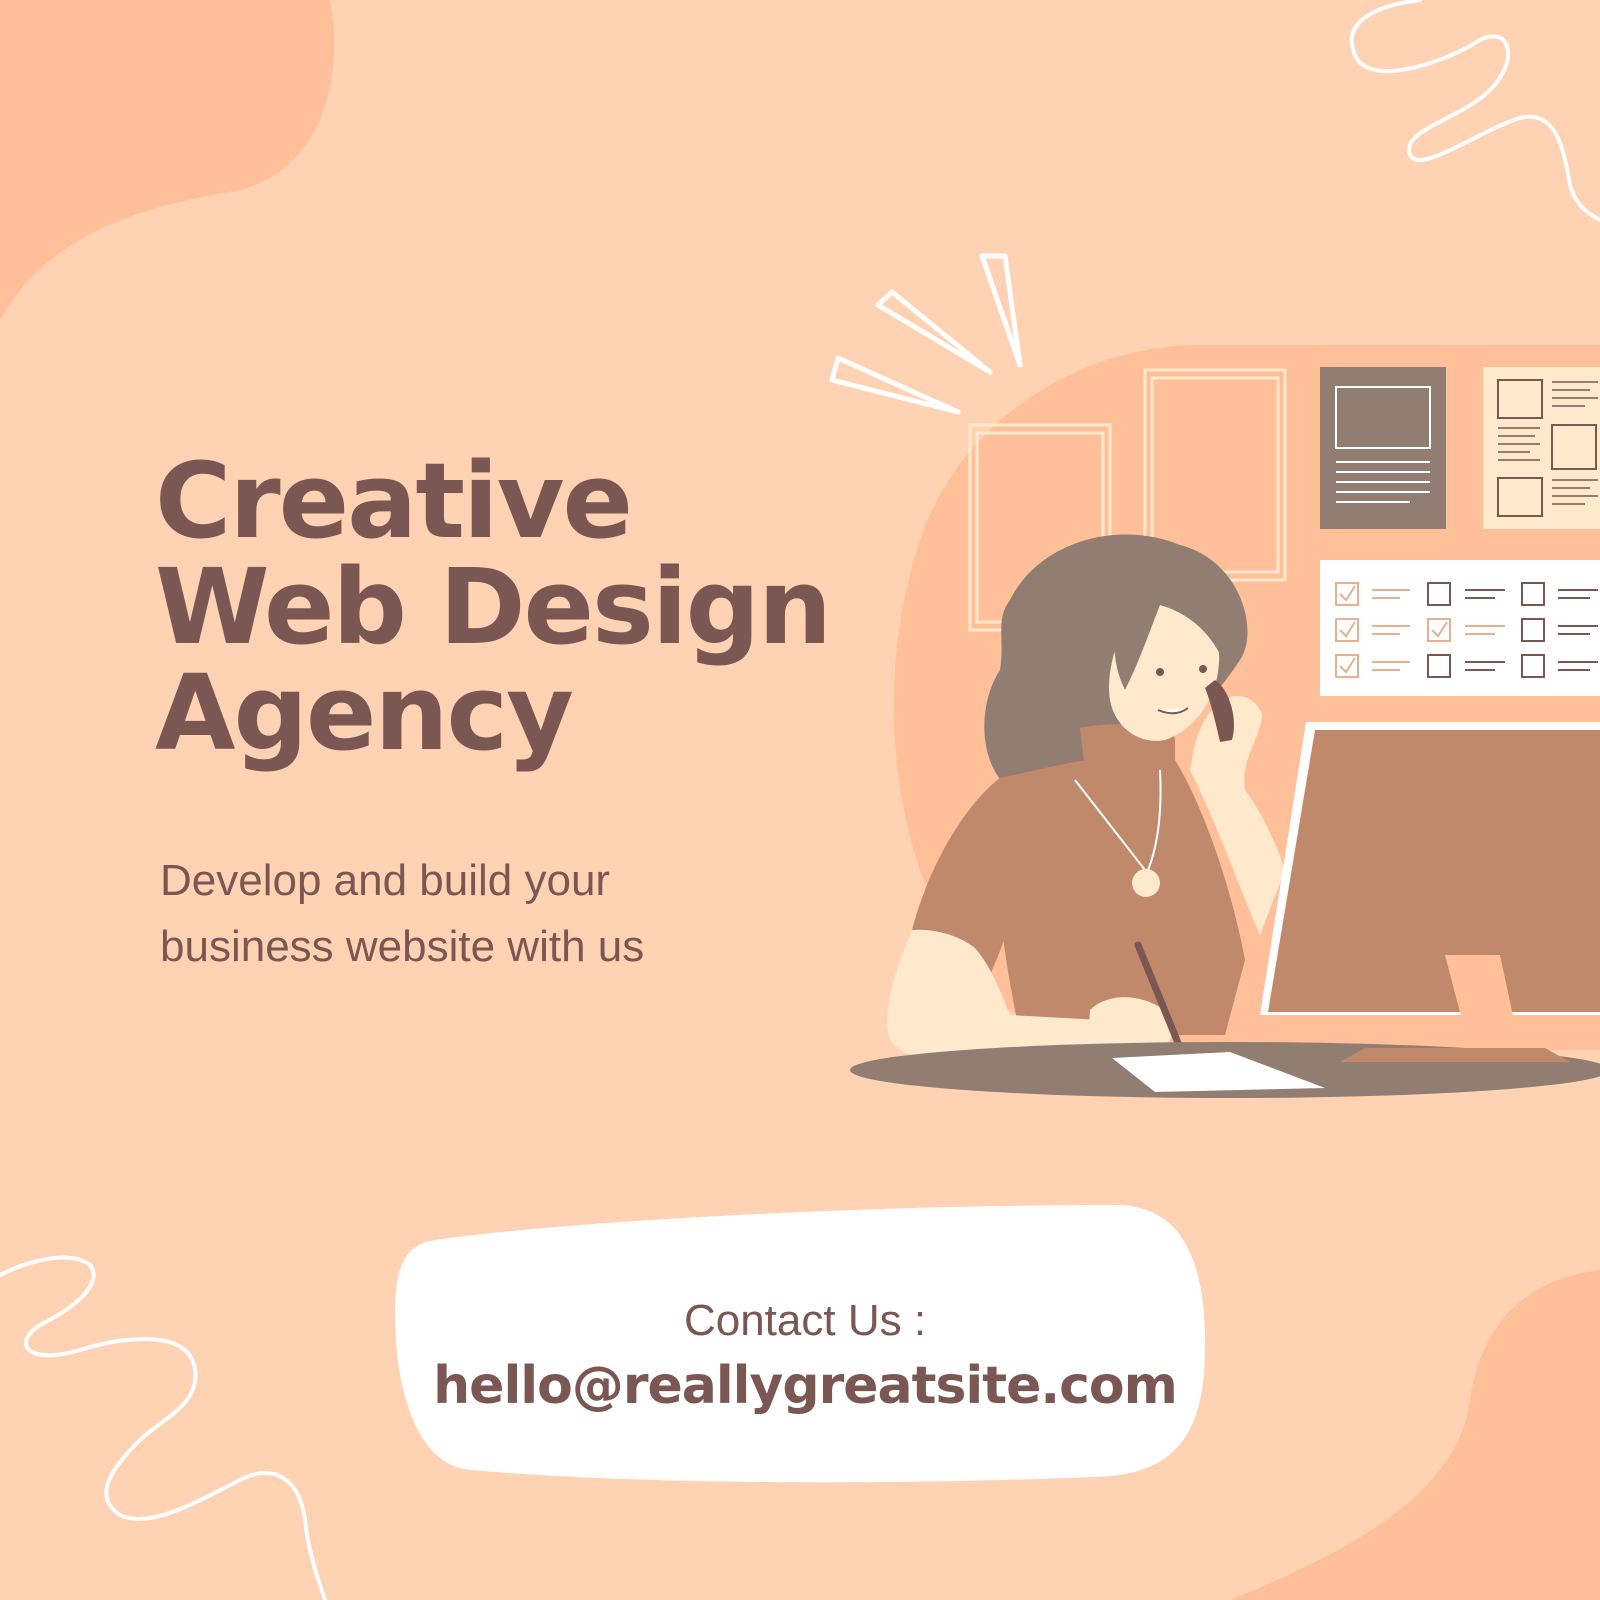  I want to click on headline-line-2: Web Design, so click(493, 607).